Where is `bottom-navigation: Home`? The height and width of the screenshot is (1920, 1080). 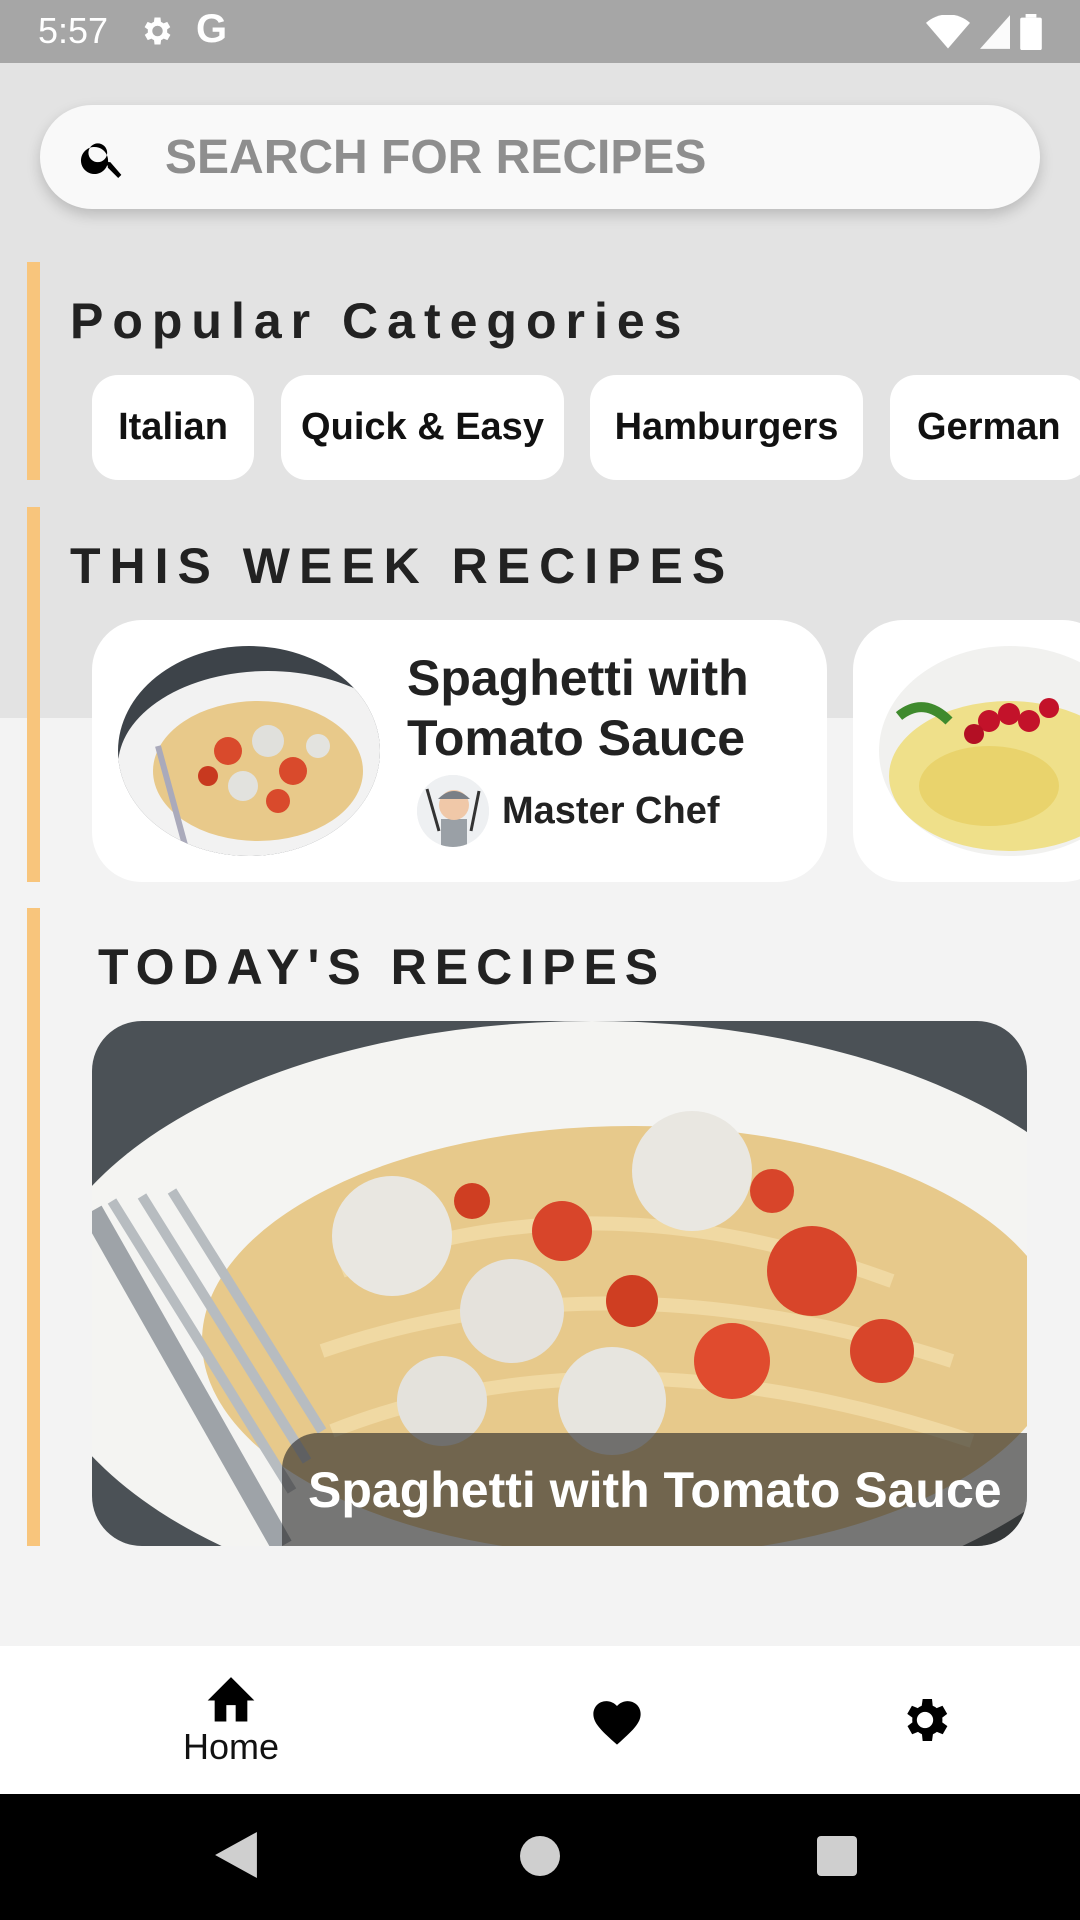 bottom-navigation: Home is located at coordinates (540, 1720).